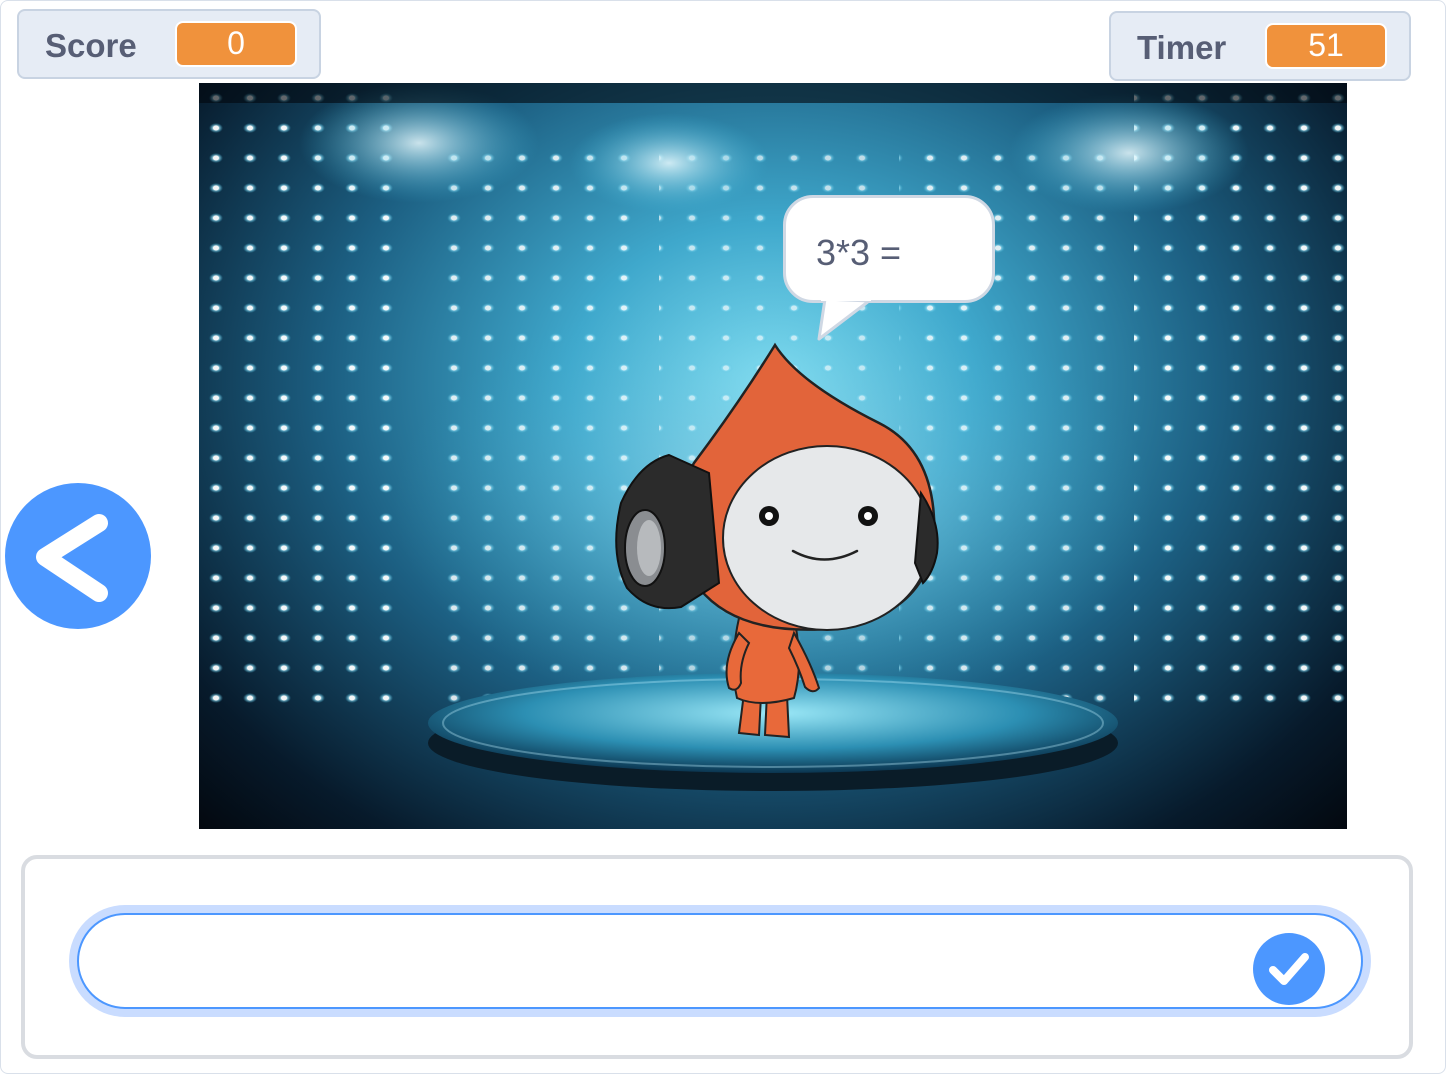 The width and height of the screenshot is (1446, 1074). What do you see at coordinates (236, 44) in the screenshot?
I see `score-value: 0` at bounding box center [236, 44].